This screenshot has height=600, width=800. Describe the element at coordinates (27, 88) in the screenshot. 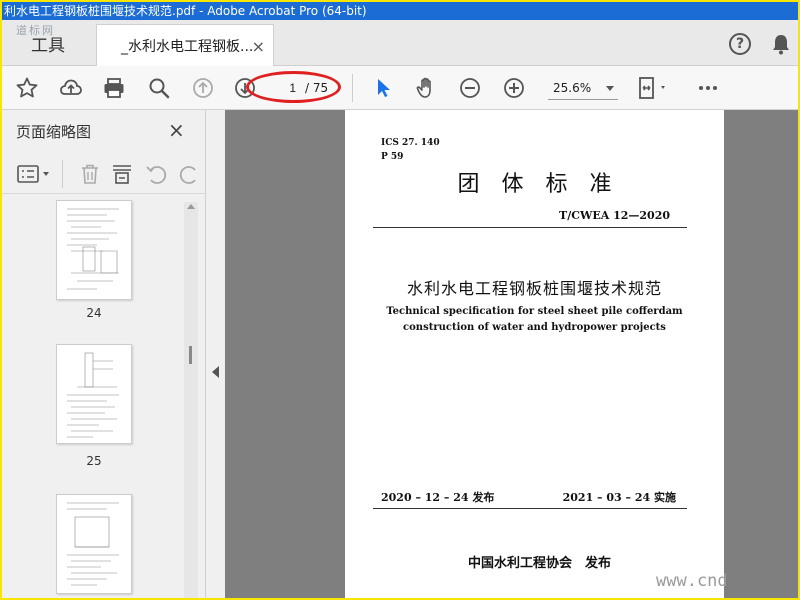

I see `bookmark-star-icon` at that location.